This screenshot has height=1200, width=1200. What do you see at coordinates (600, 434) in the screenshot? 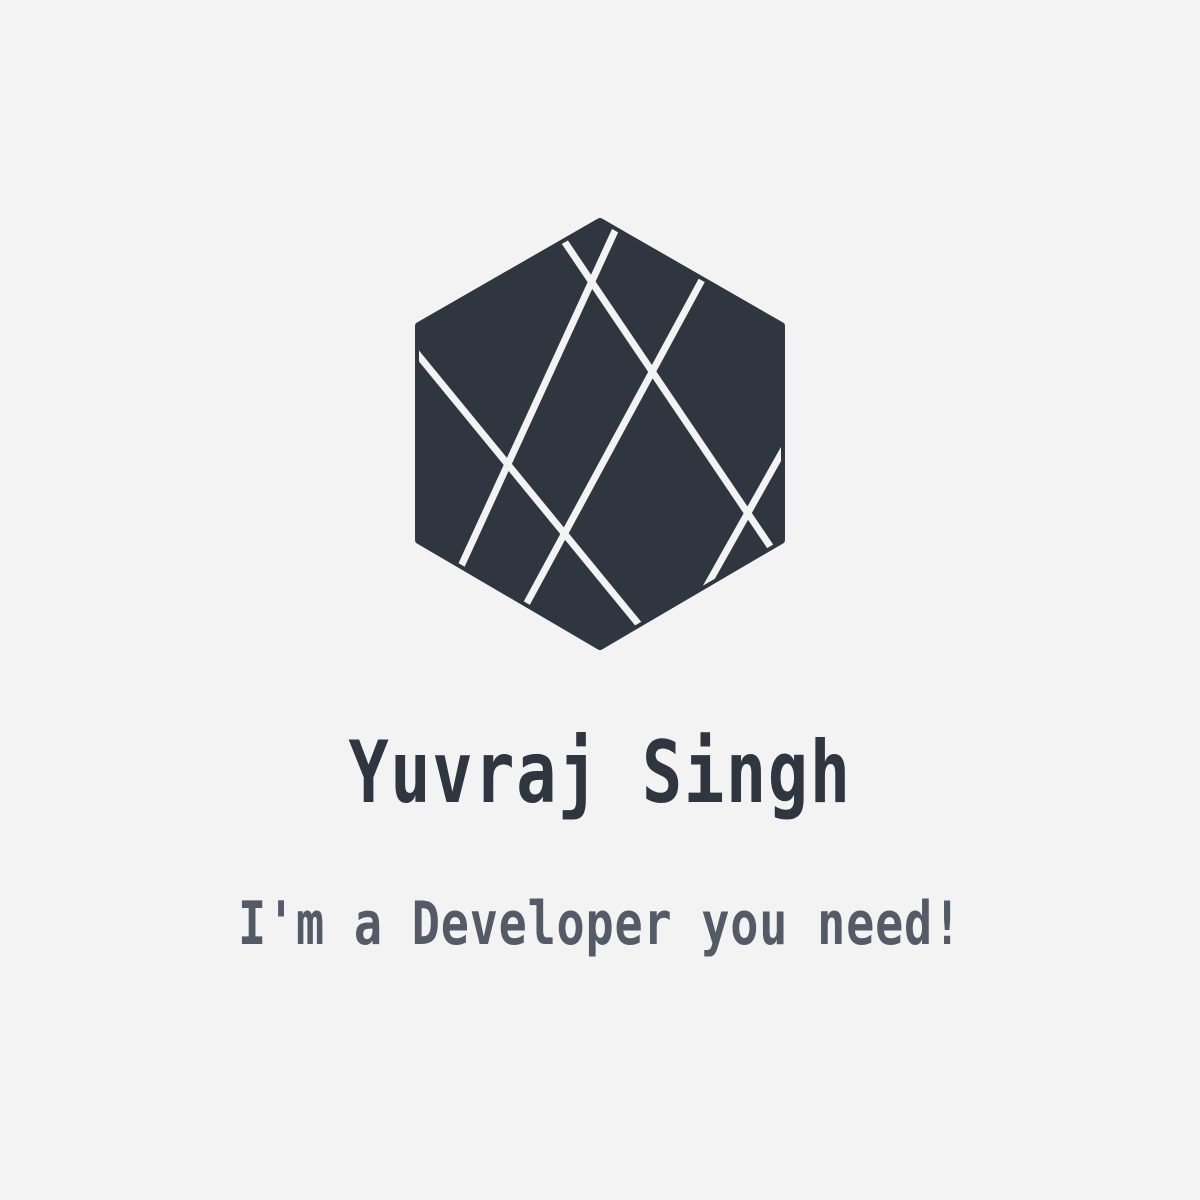
I see `faceted-hexagon-icon` at bounding box center [600, 434].